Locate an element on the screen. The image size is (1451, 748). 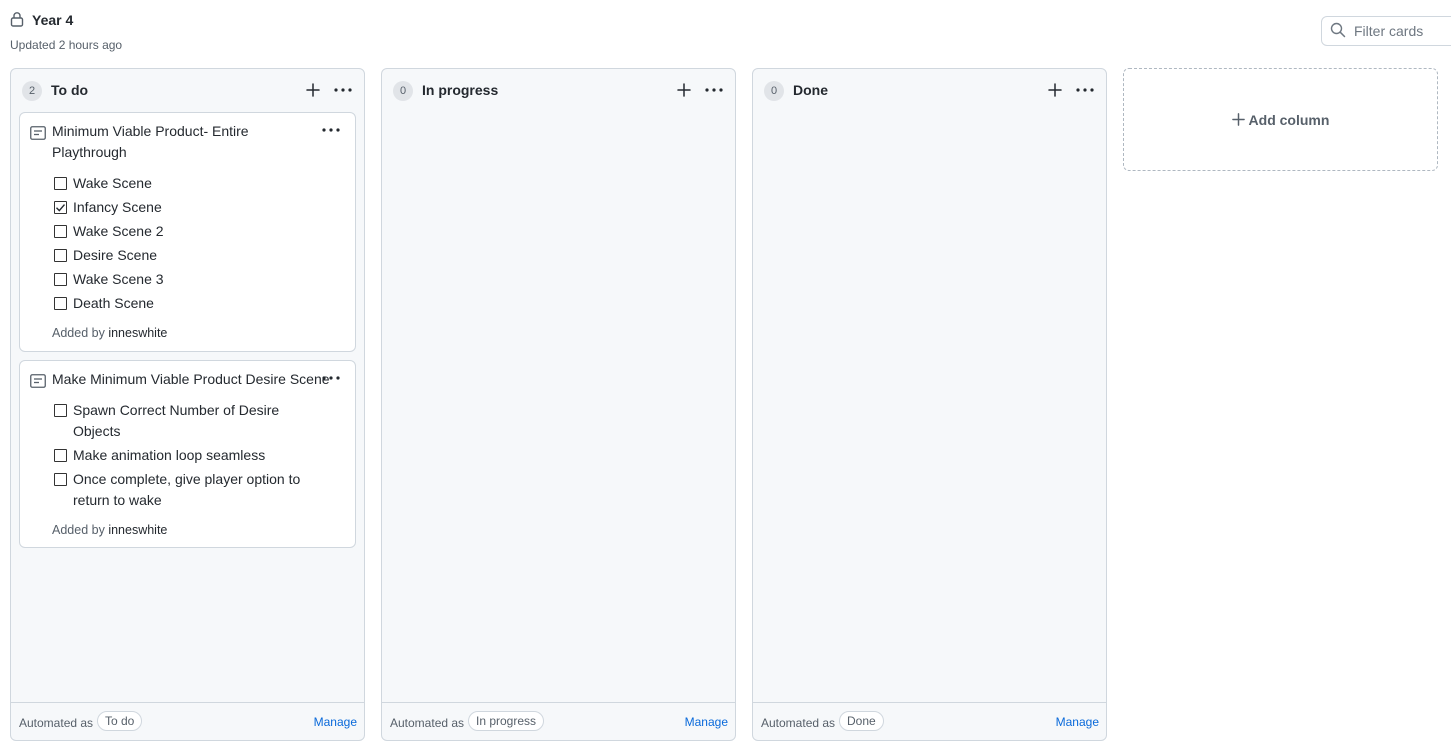
column-footer: Automated as To do Manage is located at coordinates (187, 721).